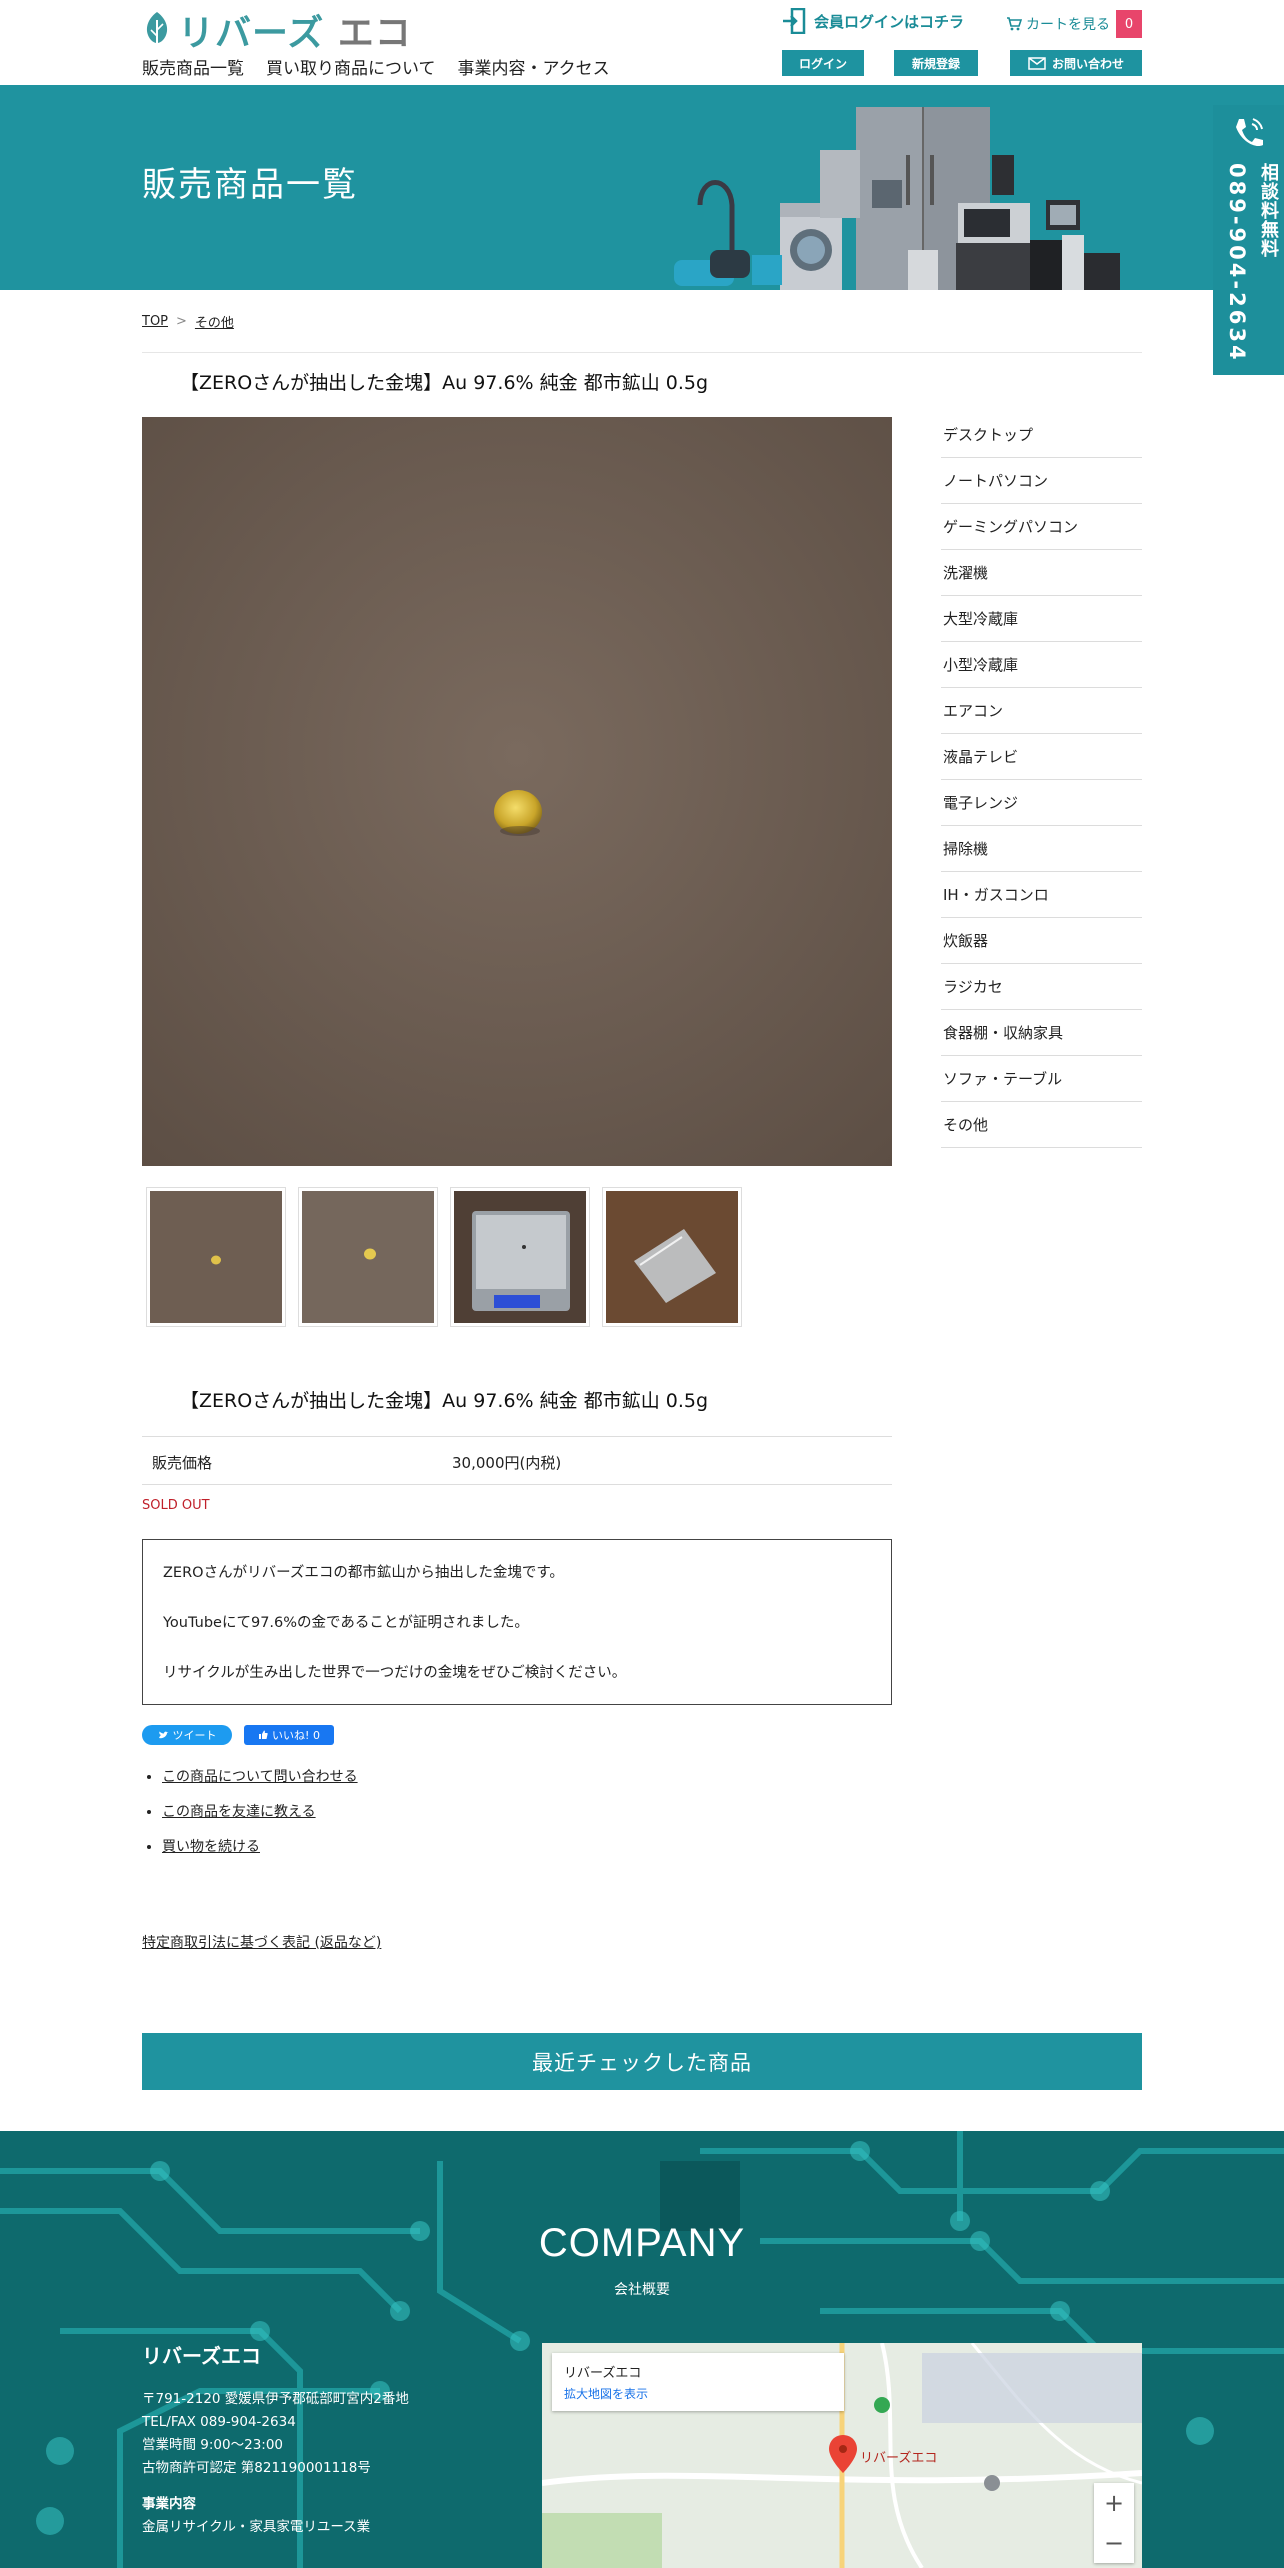  Describe the element at coordinates (1041, 573) in the screenshot. I see `category-item: 洗濯機` at that location.